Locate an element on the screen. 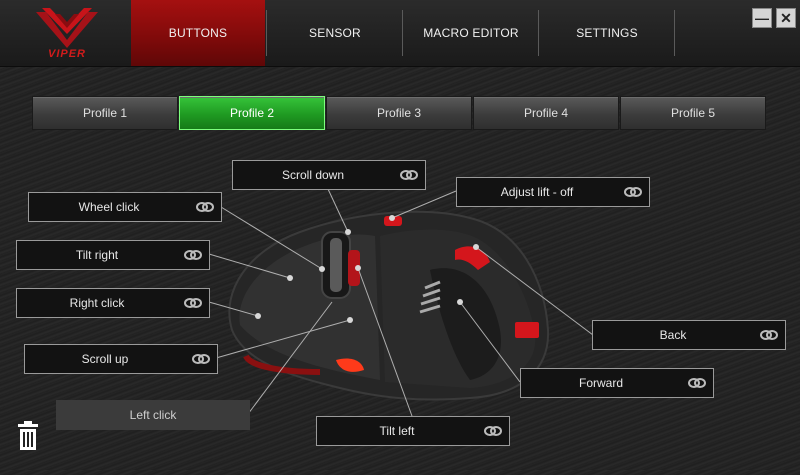 This screenshot has height=475, width=800. assignment-left-click: Left click is located at coordinates (153, 415).